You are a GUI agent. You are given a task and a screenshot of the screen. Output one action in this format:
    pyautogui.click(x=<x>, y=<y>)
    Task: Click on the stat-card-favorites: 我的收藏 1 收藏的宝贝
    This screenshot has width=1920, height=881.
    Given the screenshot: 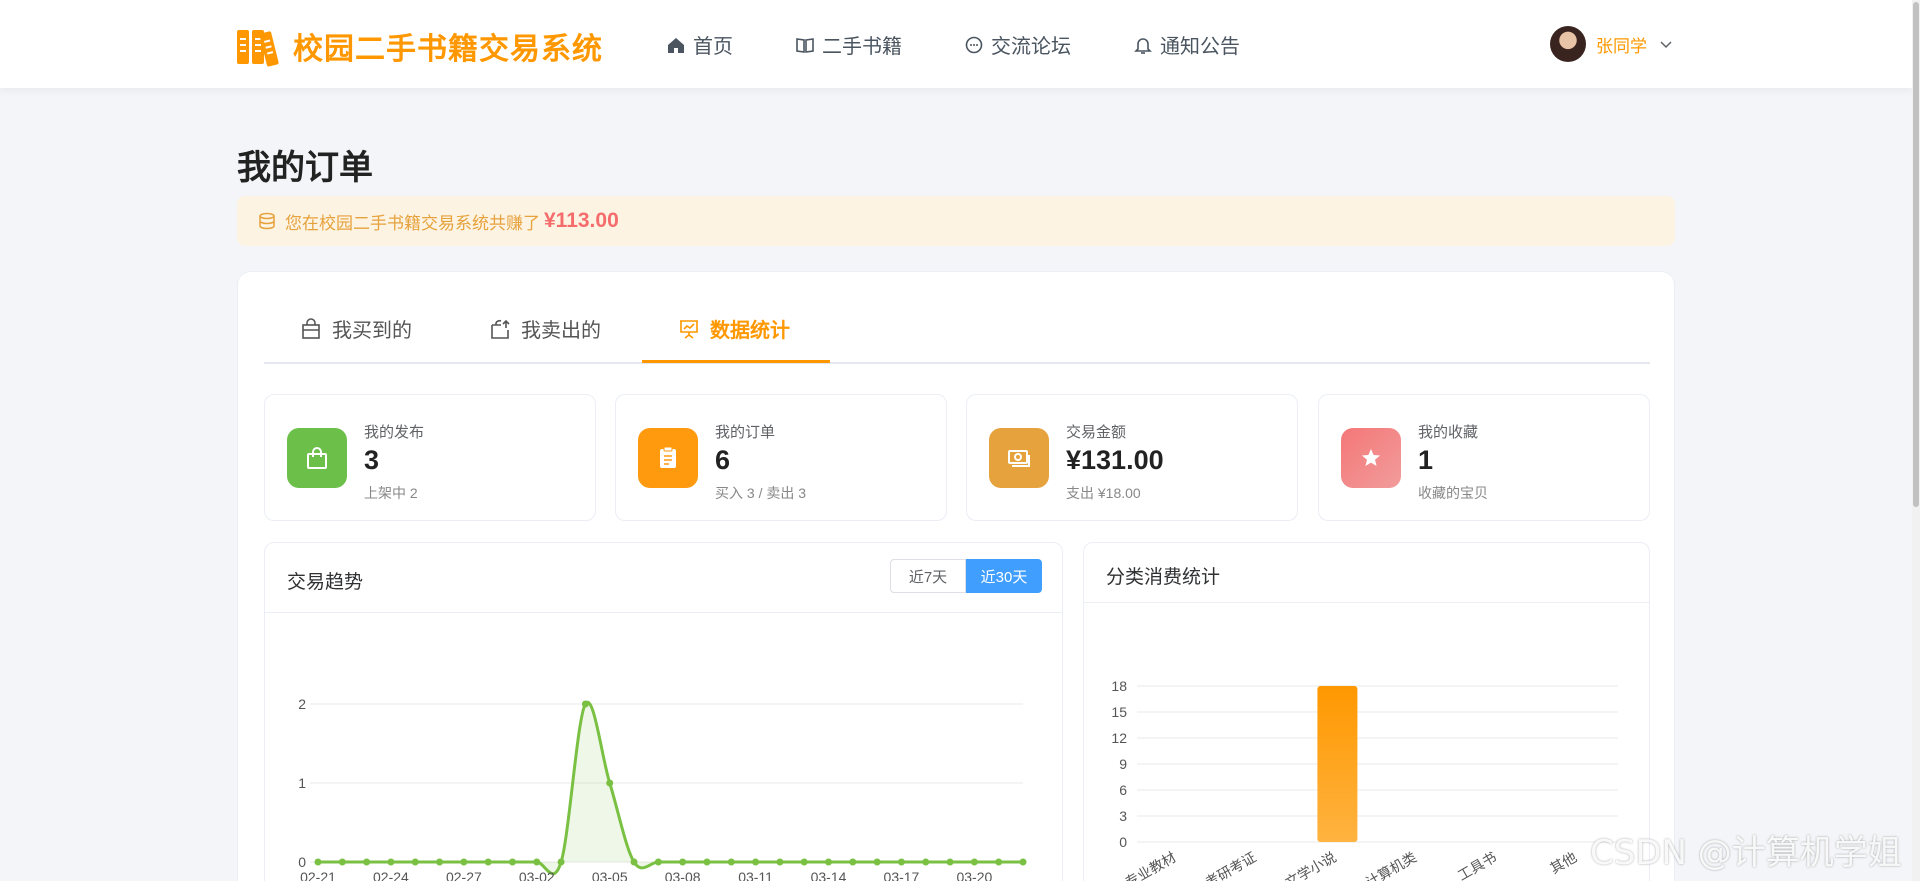 What is the action you would take?
    pyautogui.click(x=1484, y=457)
    